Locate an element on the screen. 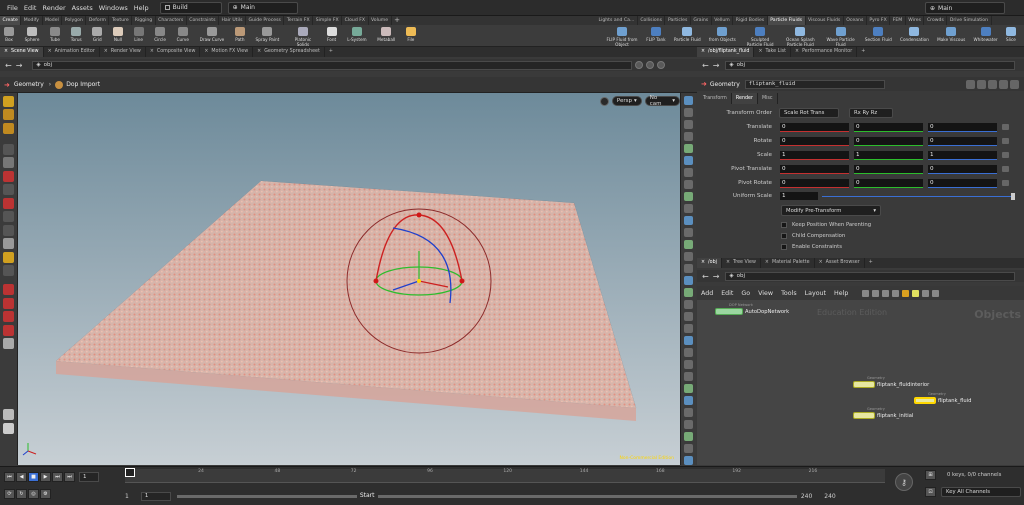 This screenshot has height=505, width=1024. shelf-tab-model: Model is located at coordinates (53, 20).